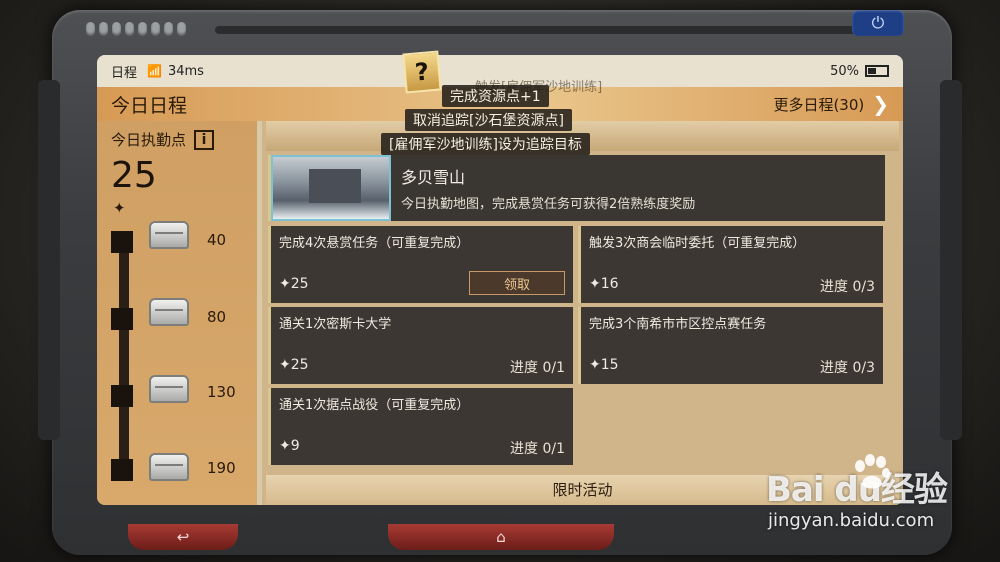 This screenshot has height=562, width=1000. What do you see at coordinates (818, 104) in the screenshot?
I see `more-schedules-link: 更多日程(30)` at bounding box center [818, 104].